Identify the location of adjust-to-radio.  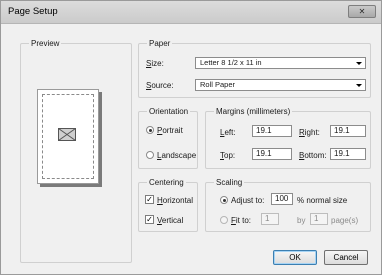
(224, 200).